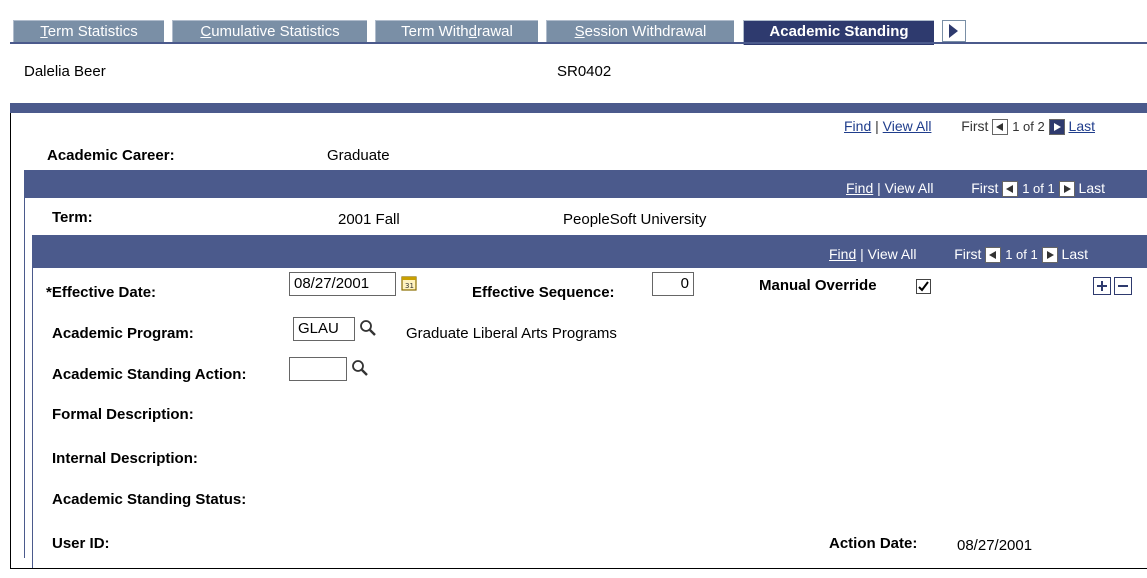 Image resolution: width=1147 pixels, height=578 pixels. What do you see at coordinates (149, 499) in the screenshot?
I see `standing-status-label: Academic Standing Status:` at bounding box center [149, 499].